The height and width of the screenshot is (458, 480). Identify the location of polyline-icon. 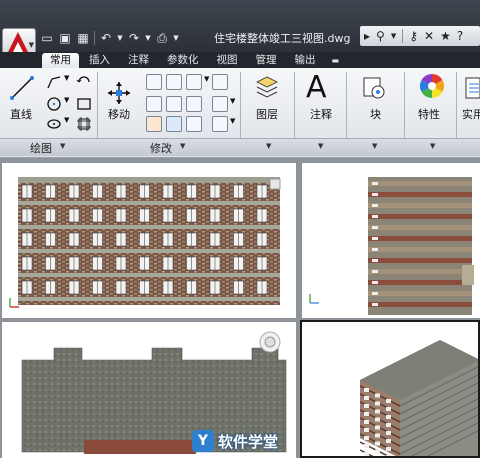
(54, 82).